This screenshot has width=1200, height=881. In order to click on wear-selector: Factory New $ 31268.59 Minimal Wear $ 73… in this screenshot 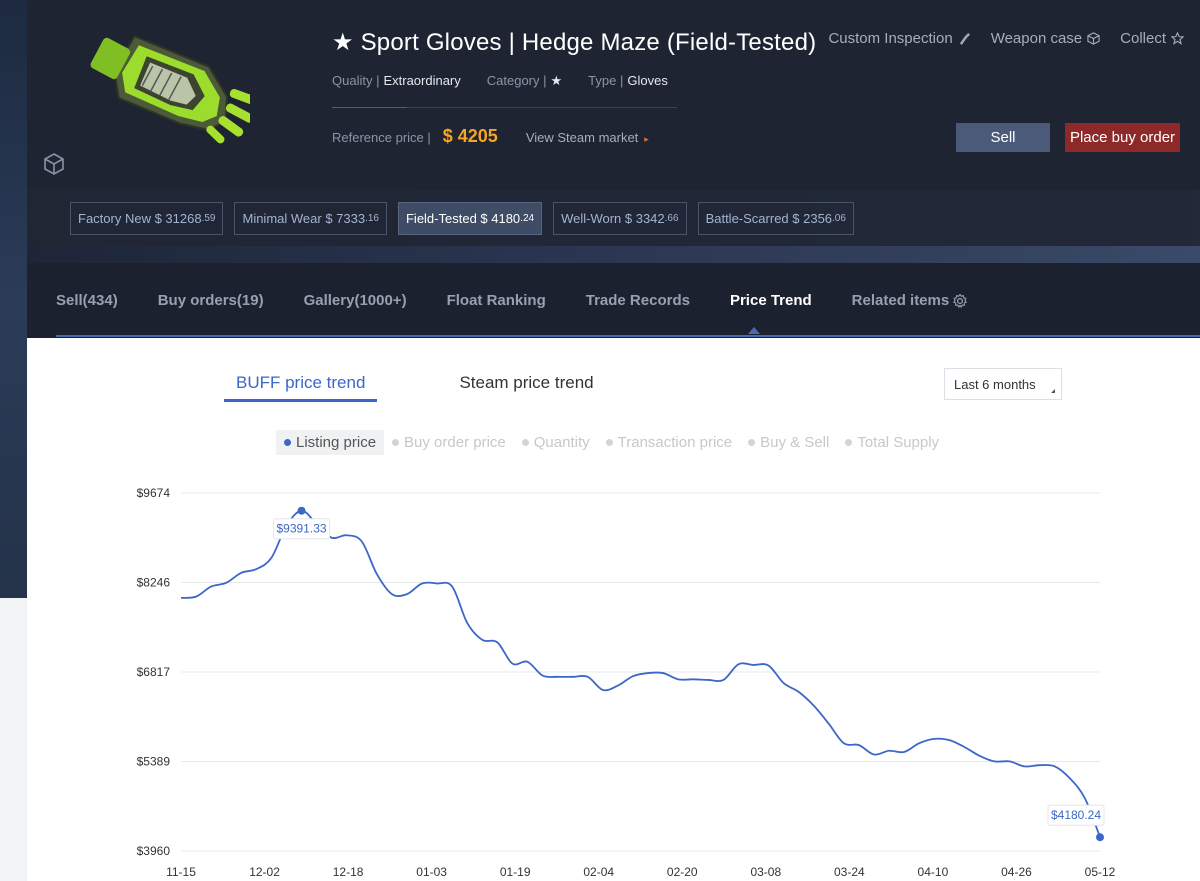, I will do `click(462, 218)`.